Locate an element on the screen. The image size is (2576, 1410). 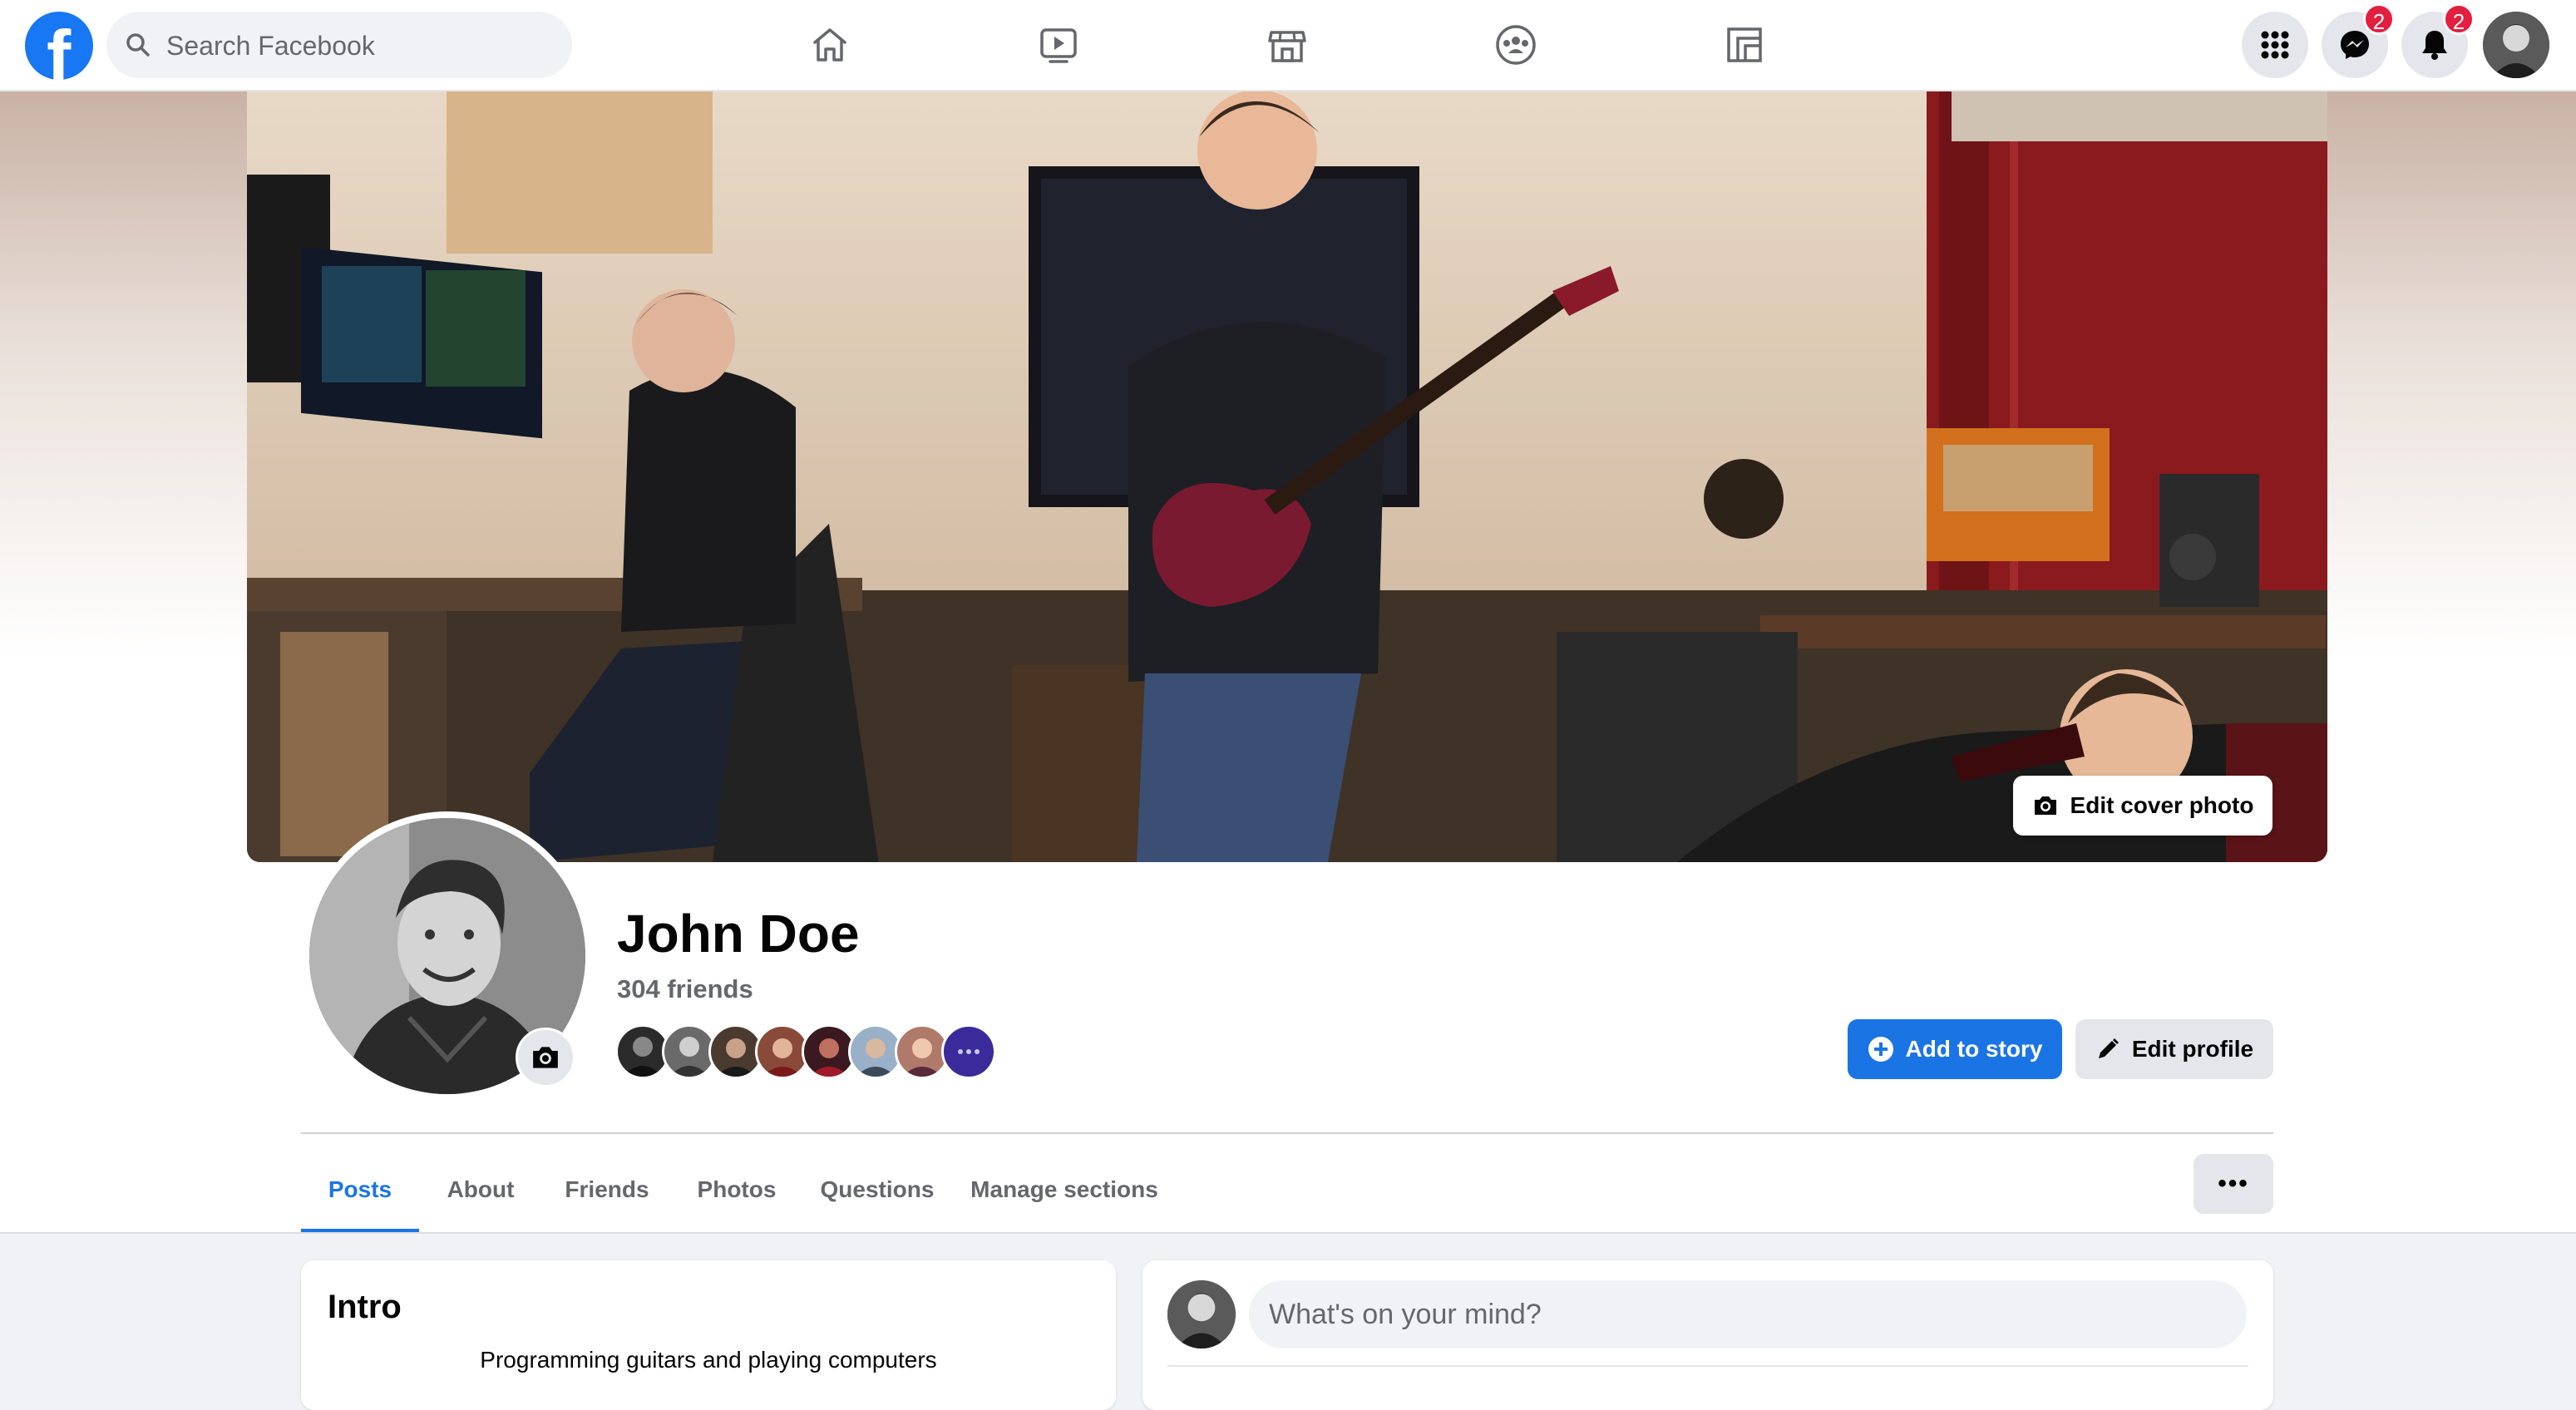
add-to-story-label: Add to story is located at coordinates (1974, 1049).